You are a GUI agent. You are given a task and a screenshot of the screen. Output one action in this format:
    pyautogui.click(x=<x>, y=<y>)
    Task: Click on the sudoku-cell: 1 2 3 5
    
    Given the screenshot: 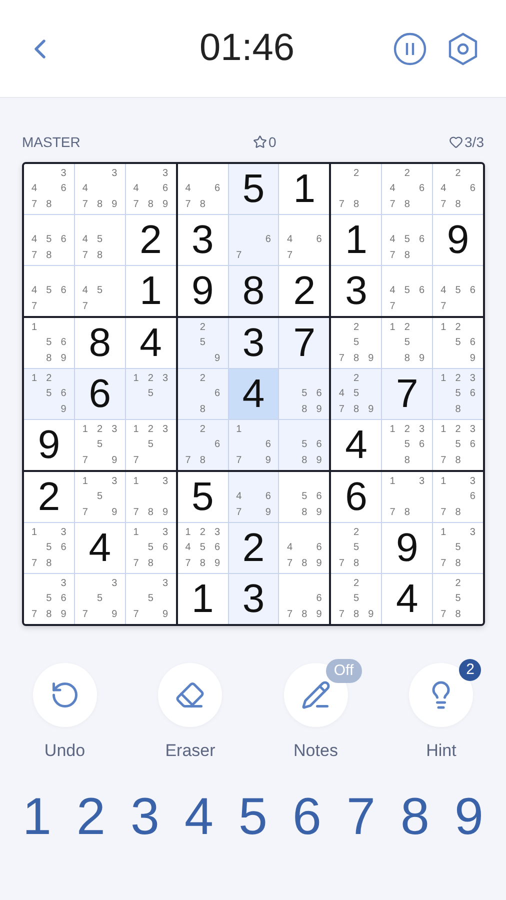 What is the action you would take?
    pyautogui.click(x=151, y=394)
    